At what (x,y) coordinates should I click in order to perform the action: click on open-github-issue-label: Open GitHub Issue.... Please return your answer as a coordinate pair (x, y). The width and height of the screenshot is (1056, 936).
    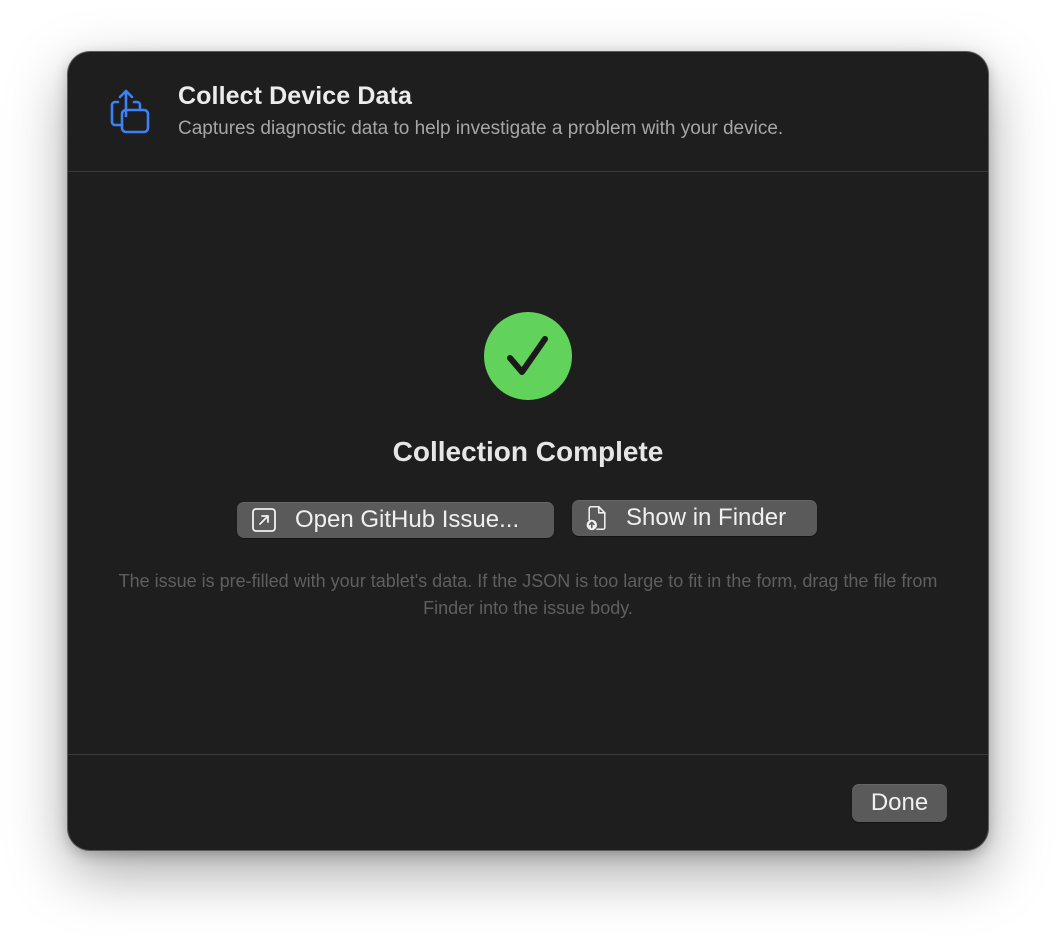
    Looking at the image, I should click on (407, 519).